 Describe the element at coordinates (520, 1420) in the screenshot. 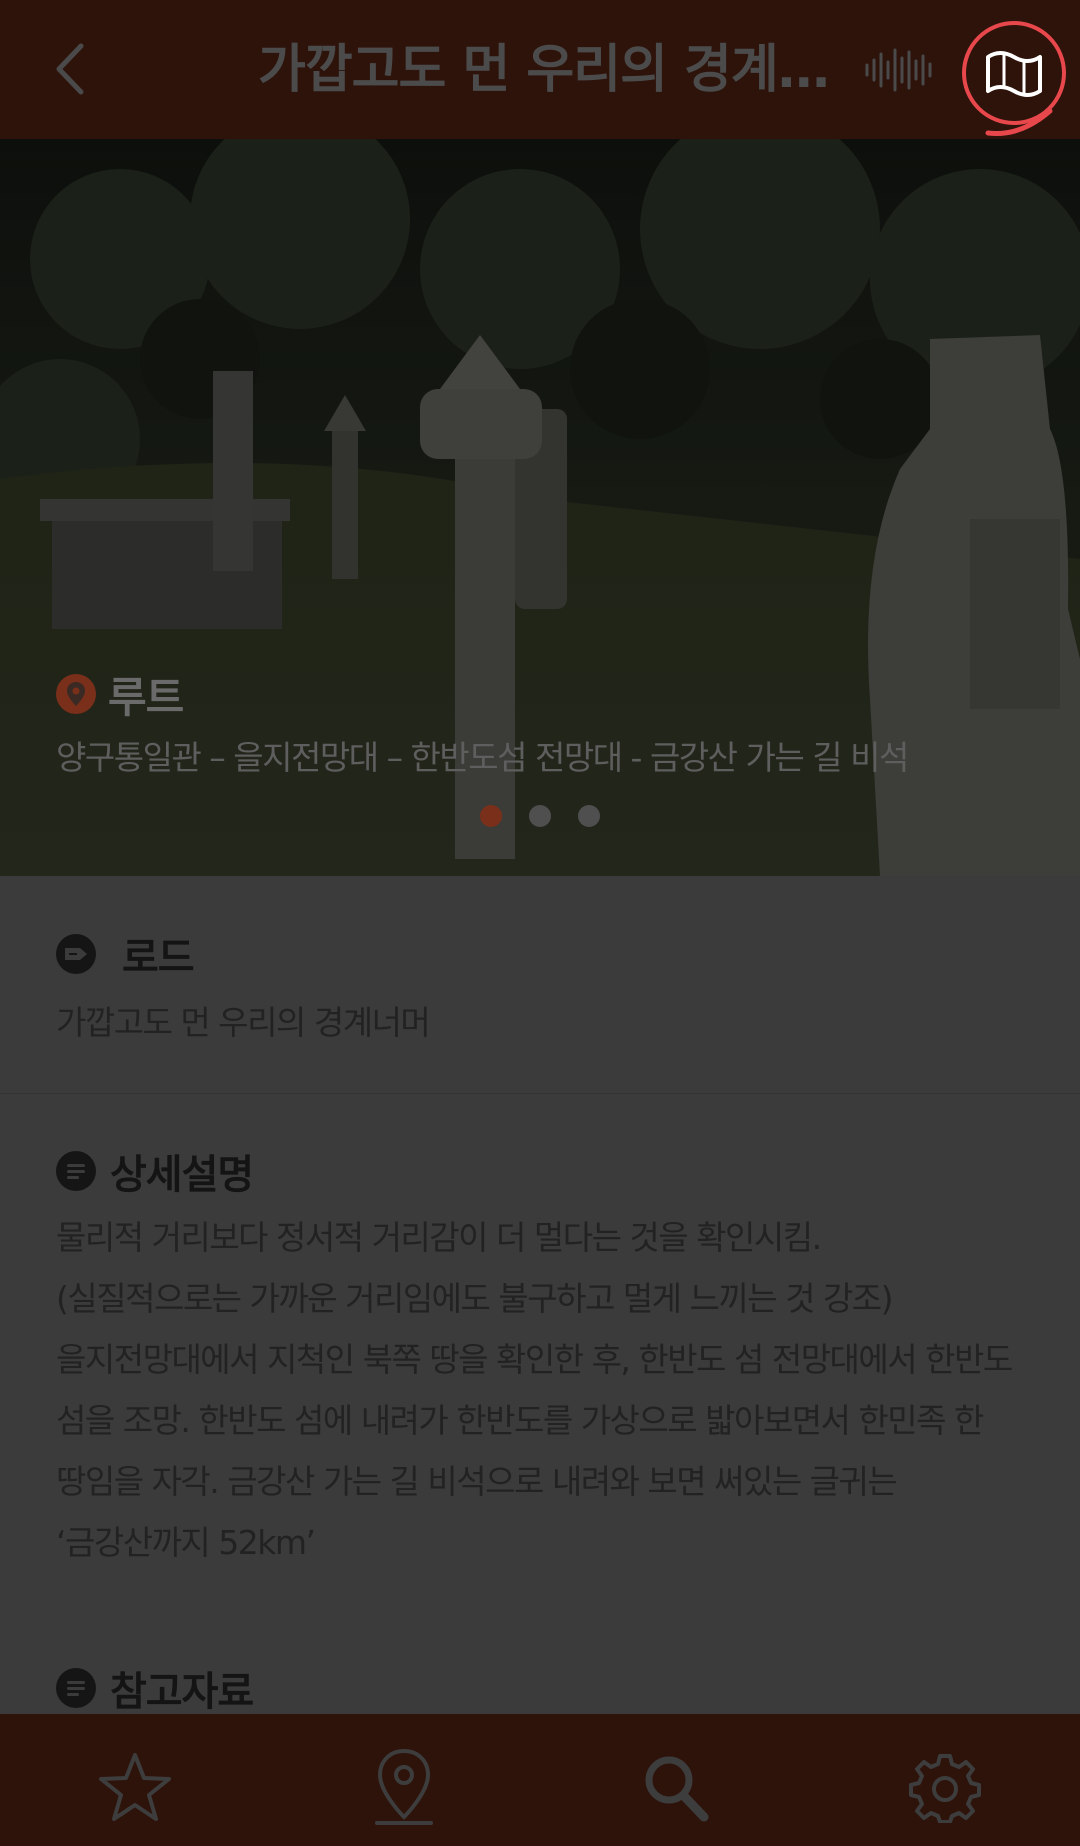

I see `description-line: 섬을 조망. 한반도 섬에 내려가 한반도를 가상으로 밟아보면서 한민족 한` at that location.